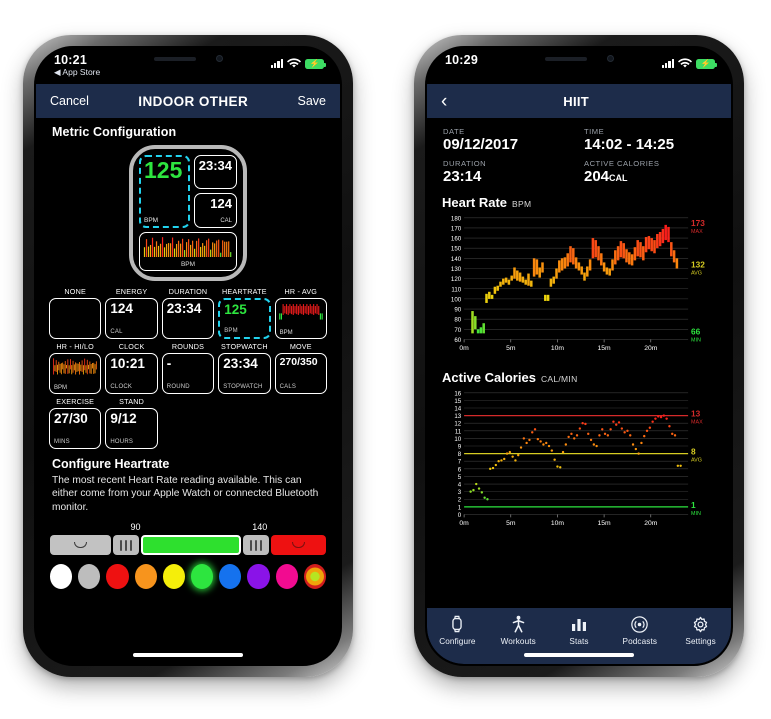  Describe the element at coordinates (114, 132) in the screenshot. I see `section-title-metric-config: Metric Configuration` at that location.